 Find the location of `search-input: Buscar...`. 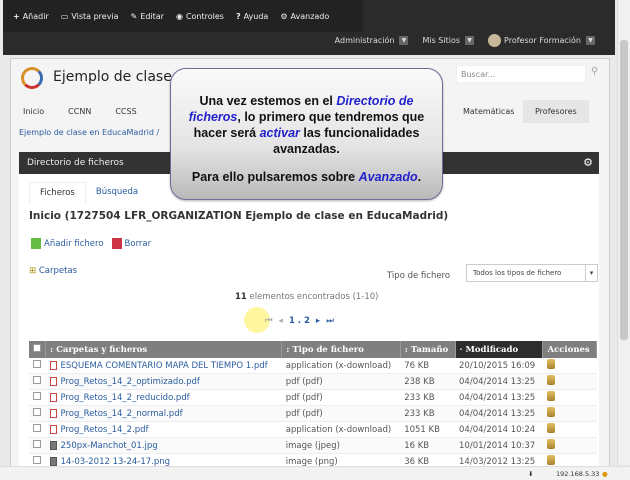

search-input: Buscar... is located at coordinates (521, 74).